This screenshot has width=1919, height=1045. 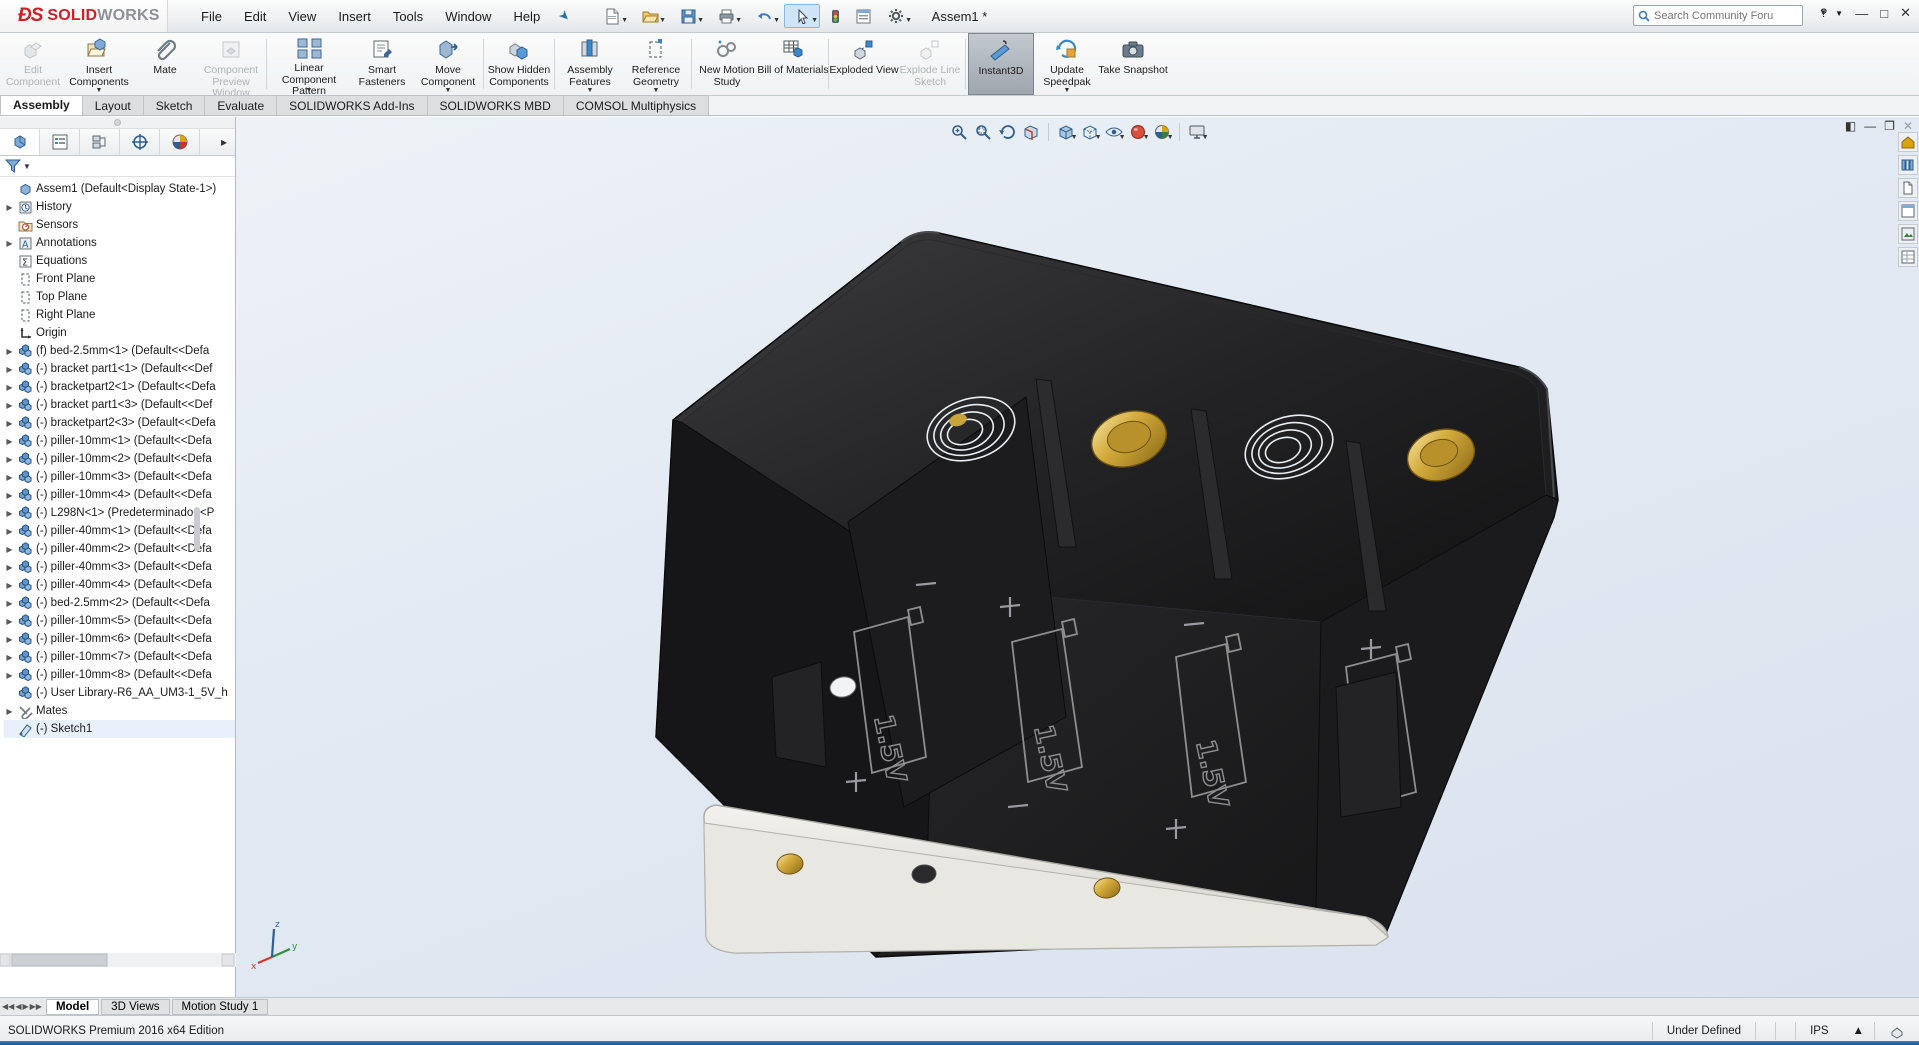 What do you see at coordinates (100, 142) in the screenshot?
I see `ptab-configuration-manager` at bounding box center [100, 142].